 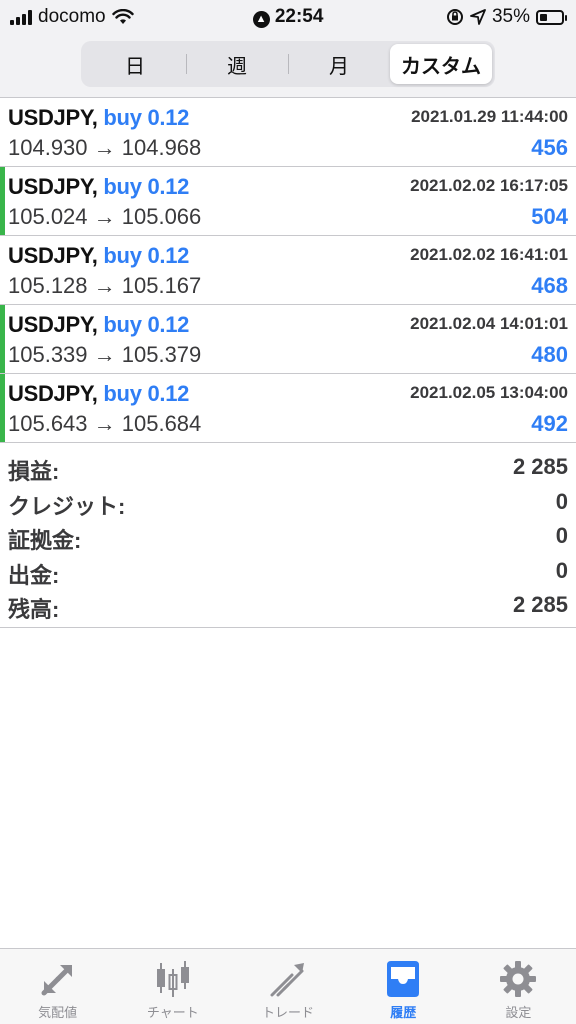 I want to click on trade-prices: 105.643 → 105.684, so click(x=105, y=423).